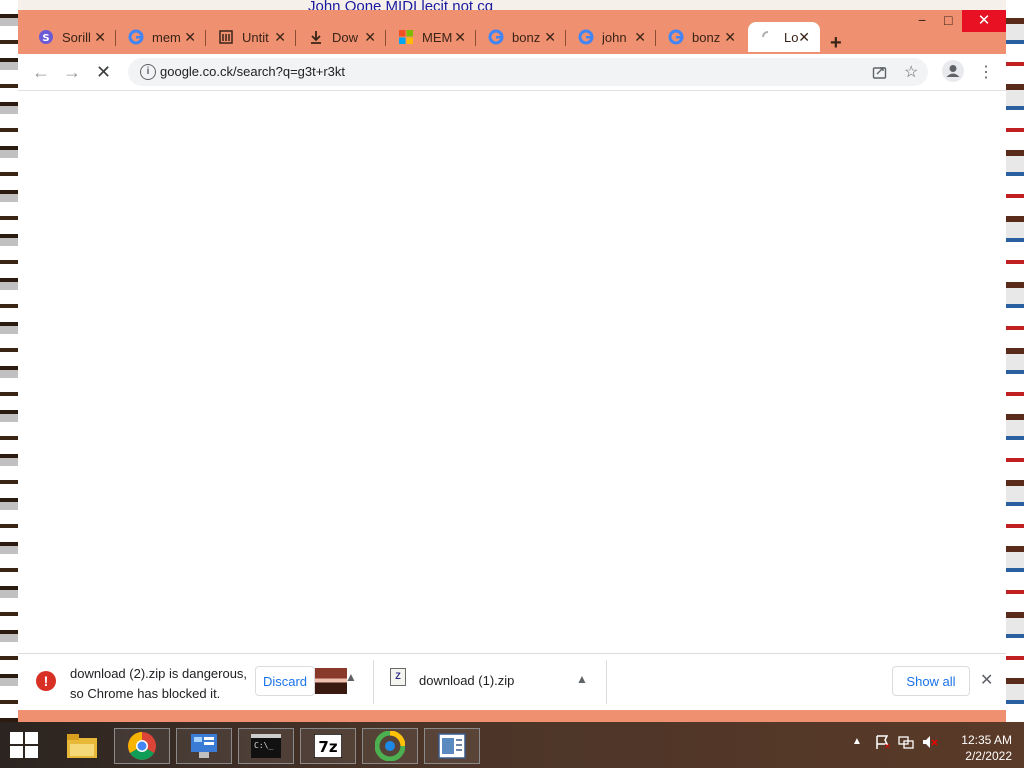  Describe the element at coordinates (768, 37) in the screenshot. I see `loading-icon` at that location.